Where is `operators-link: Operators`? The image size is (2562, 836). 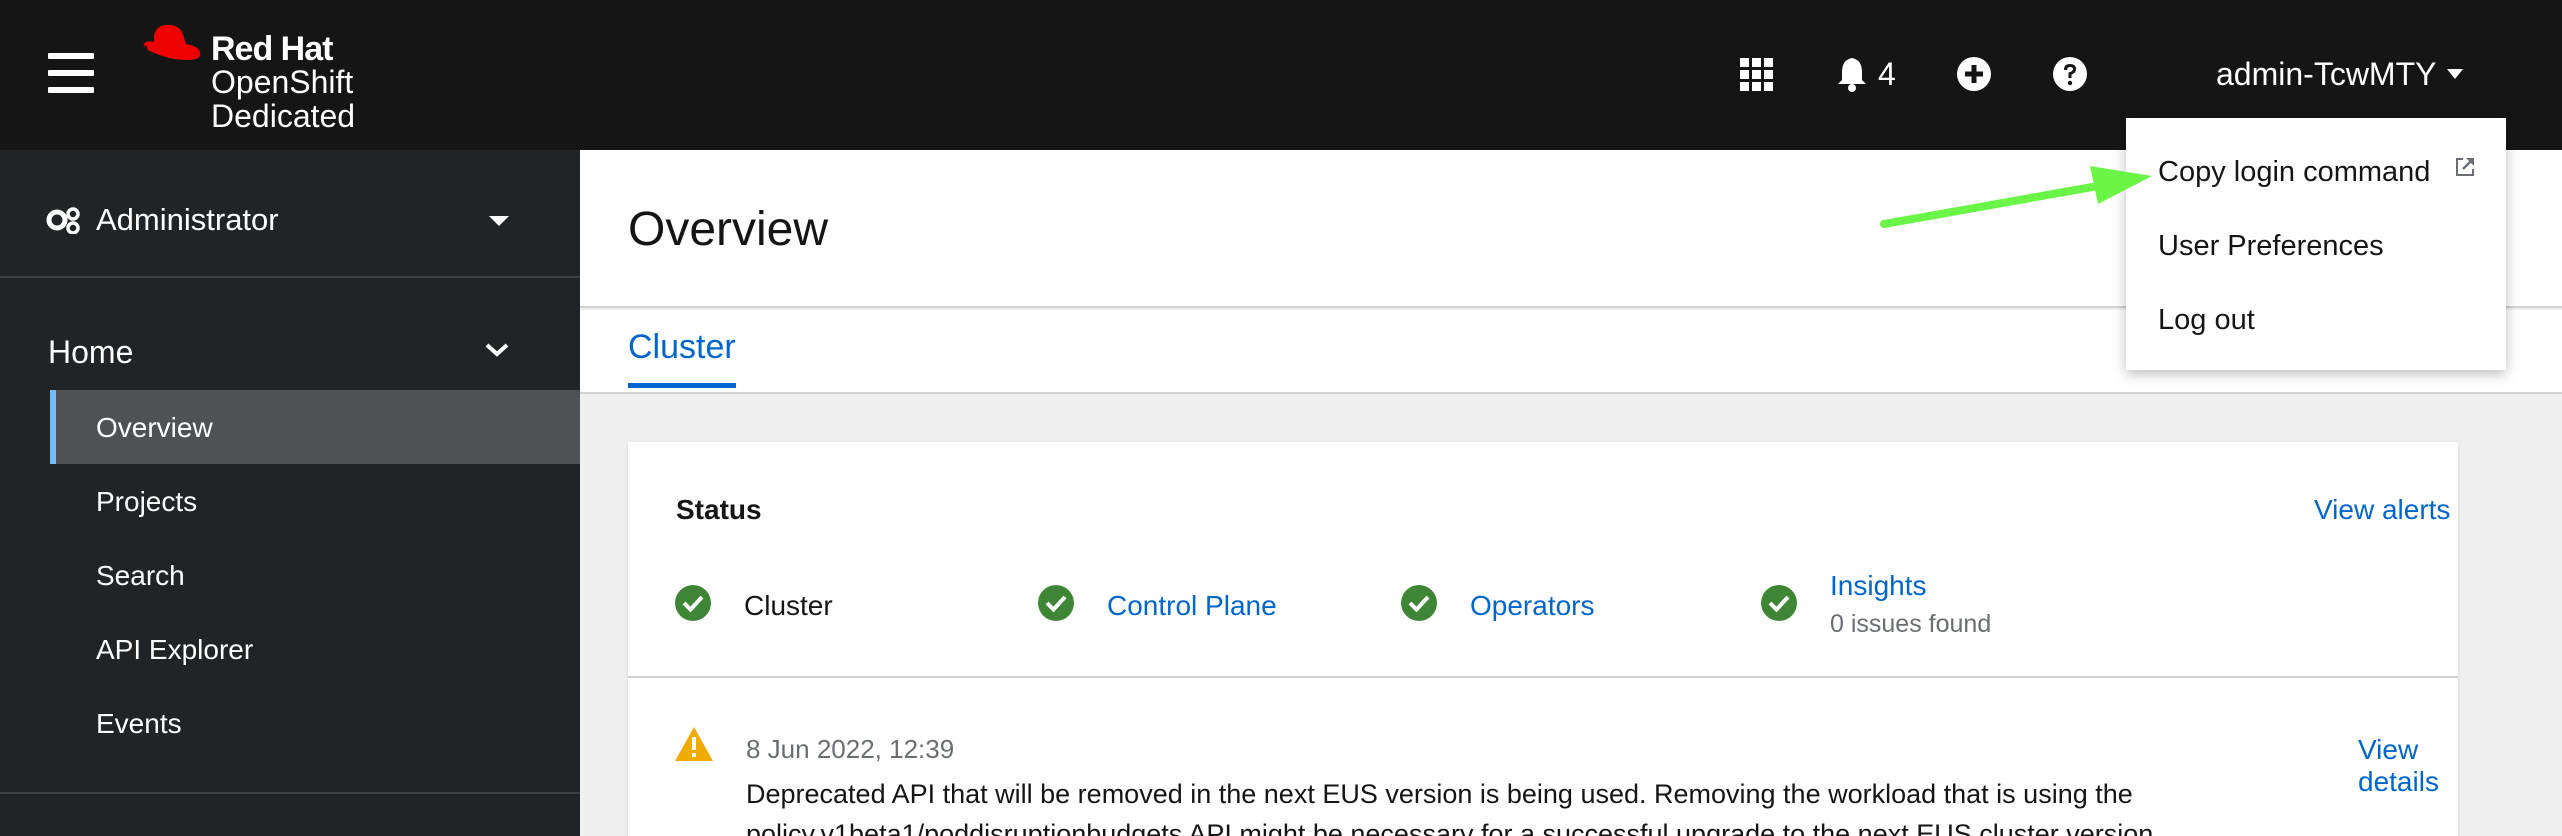 operators-link: Operators is located at coordinates (1532, 606).